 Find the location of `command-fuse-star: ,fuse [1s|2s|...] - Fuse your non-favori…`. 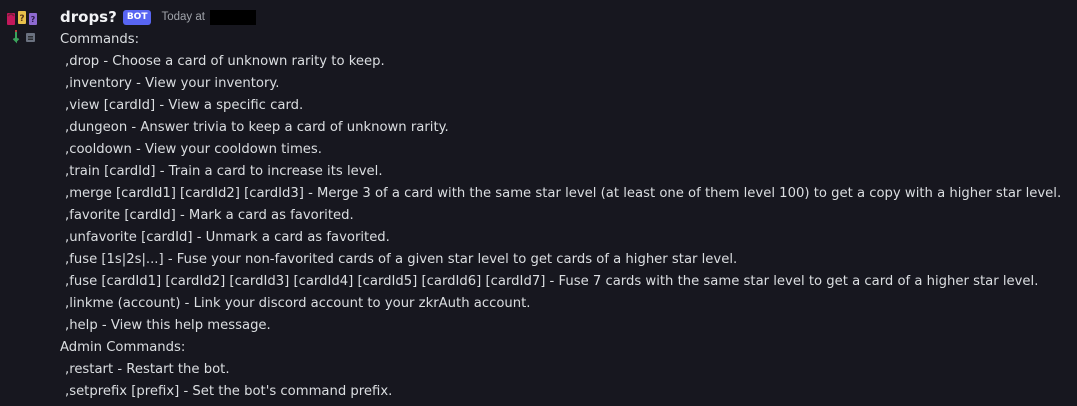

command-fuse-star: ,fuse [1s|2s|...] - Fuse your non-favori… is located at coordinates (401, 259).